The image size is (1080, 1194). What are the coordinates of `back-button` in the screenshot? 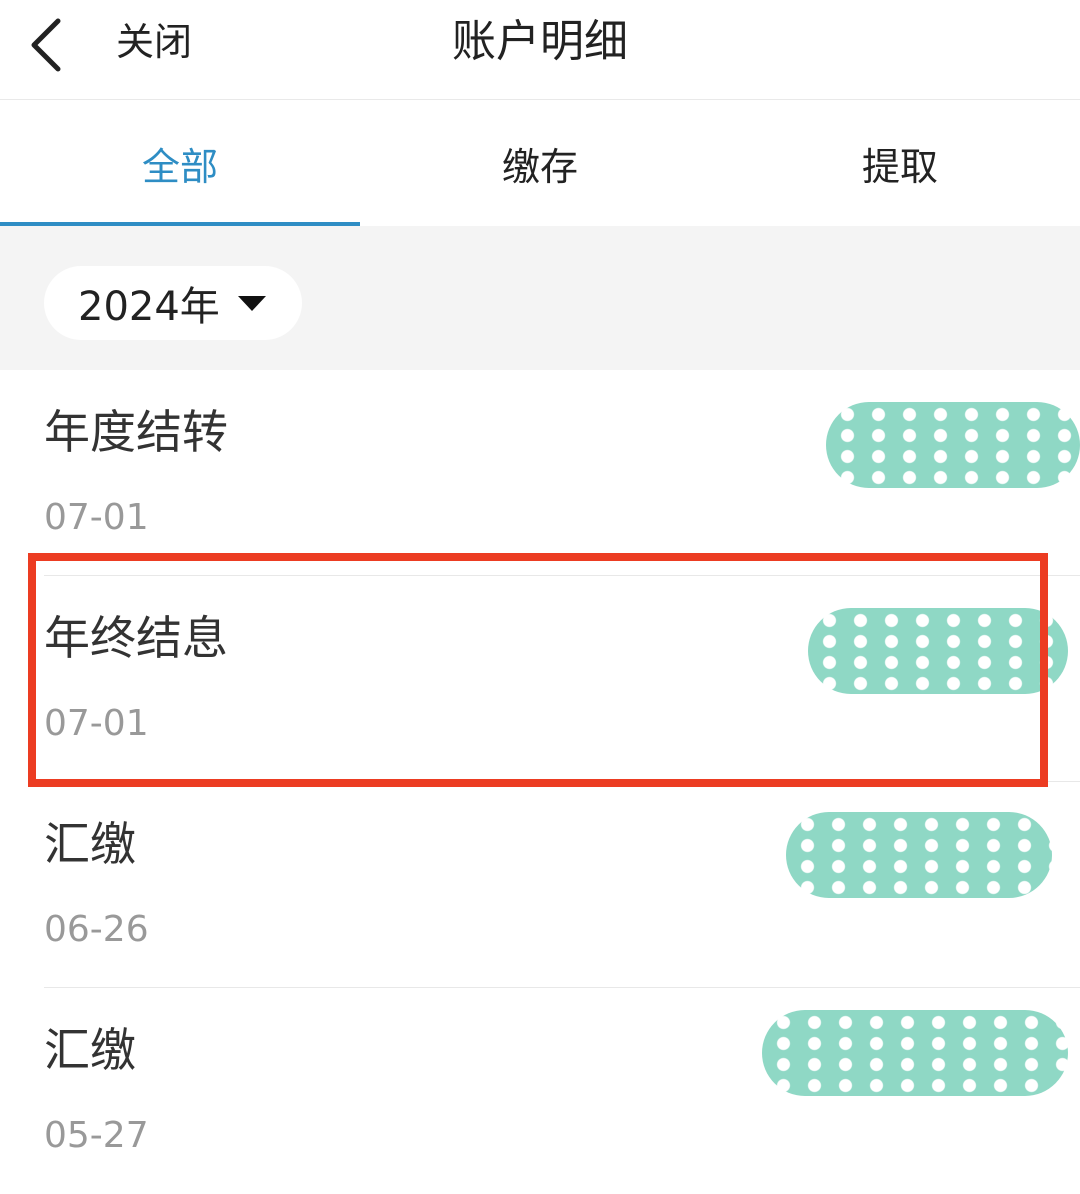 It's located at (46, 45).